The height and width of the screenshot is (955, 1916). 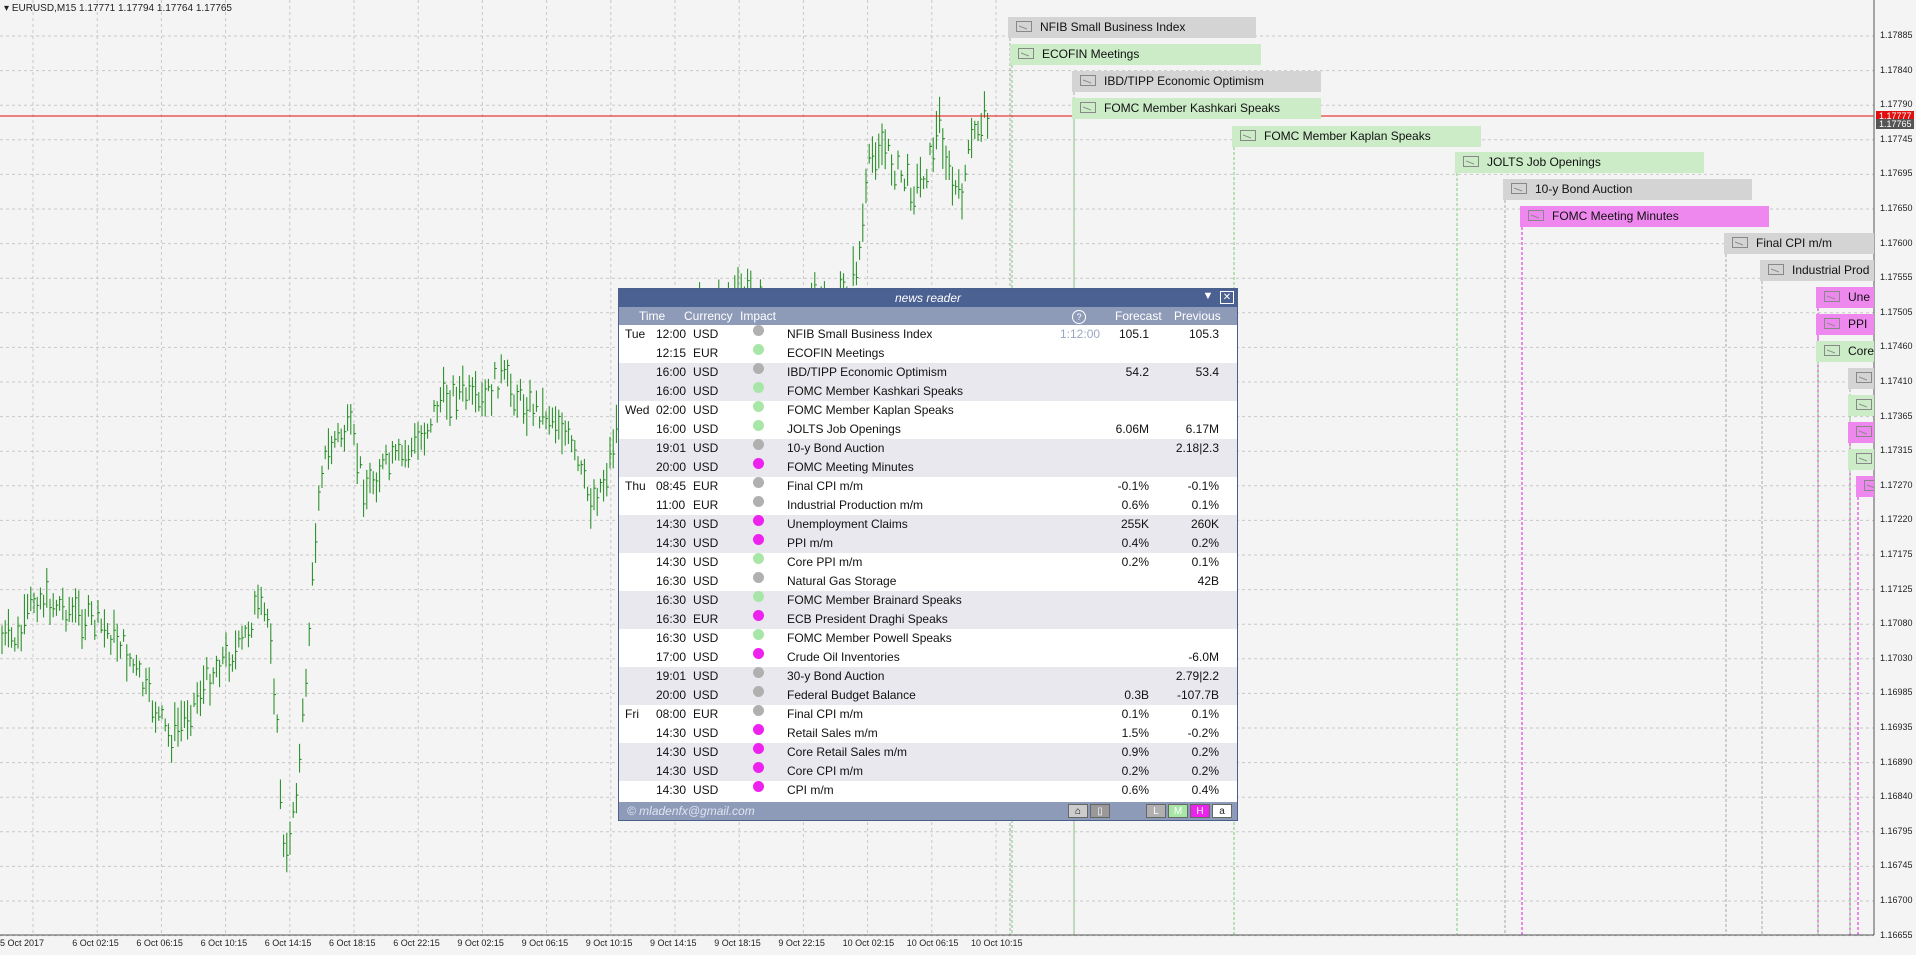 What do you see at coordinates (825, 486) in the screenshot?
I see `event-name-cell: Final CPI m/m` at bounding box center [825, 486].